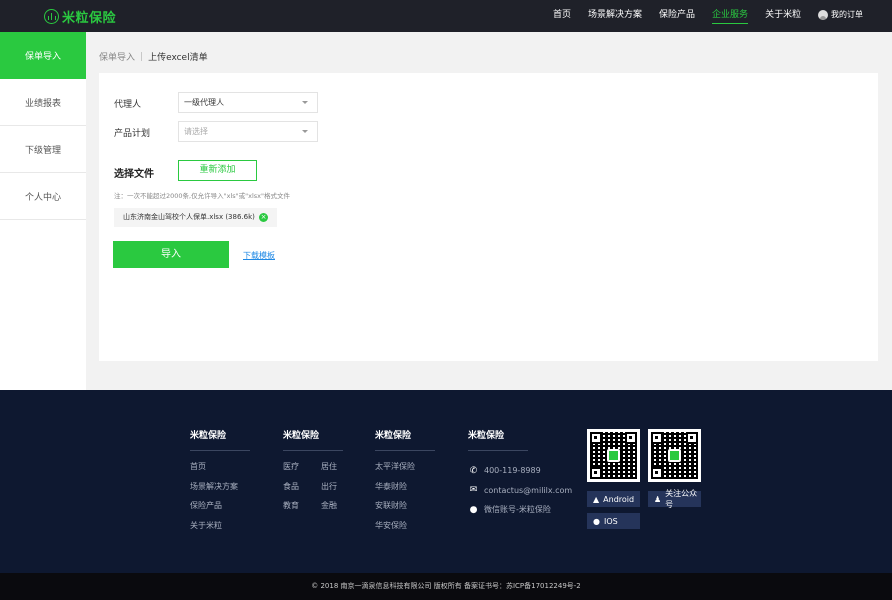 The height and width of the screenshot is (600, 892). I want to click on footer-link-housing: 居住, so click(340, 471).